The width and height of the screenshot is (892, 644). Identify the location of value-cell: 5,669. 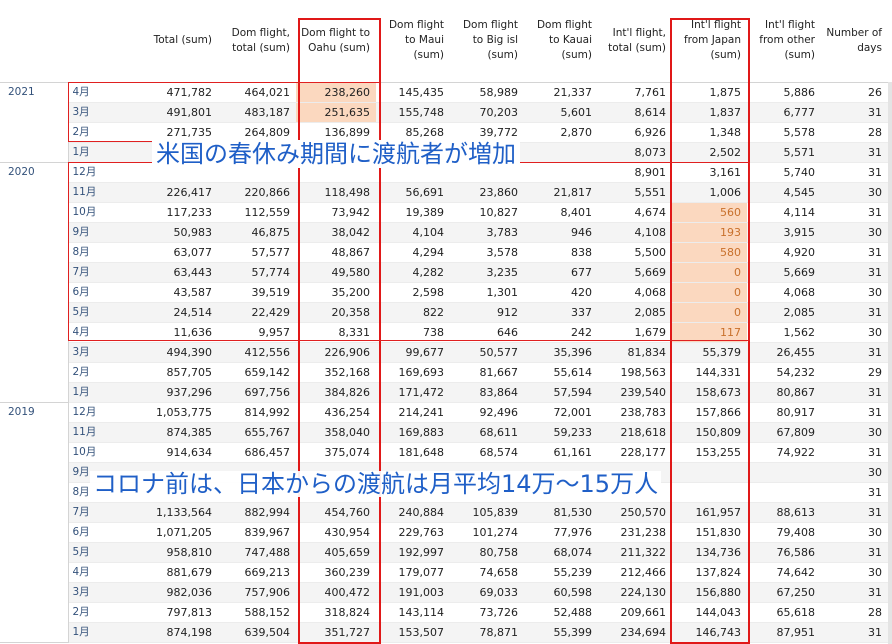
(784, 272).